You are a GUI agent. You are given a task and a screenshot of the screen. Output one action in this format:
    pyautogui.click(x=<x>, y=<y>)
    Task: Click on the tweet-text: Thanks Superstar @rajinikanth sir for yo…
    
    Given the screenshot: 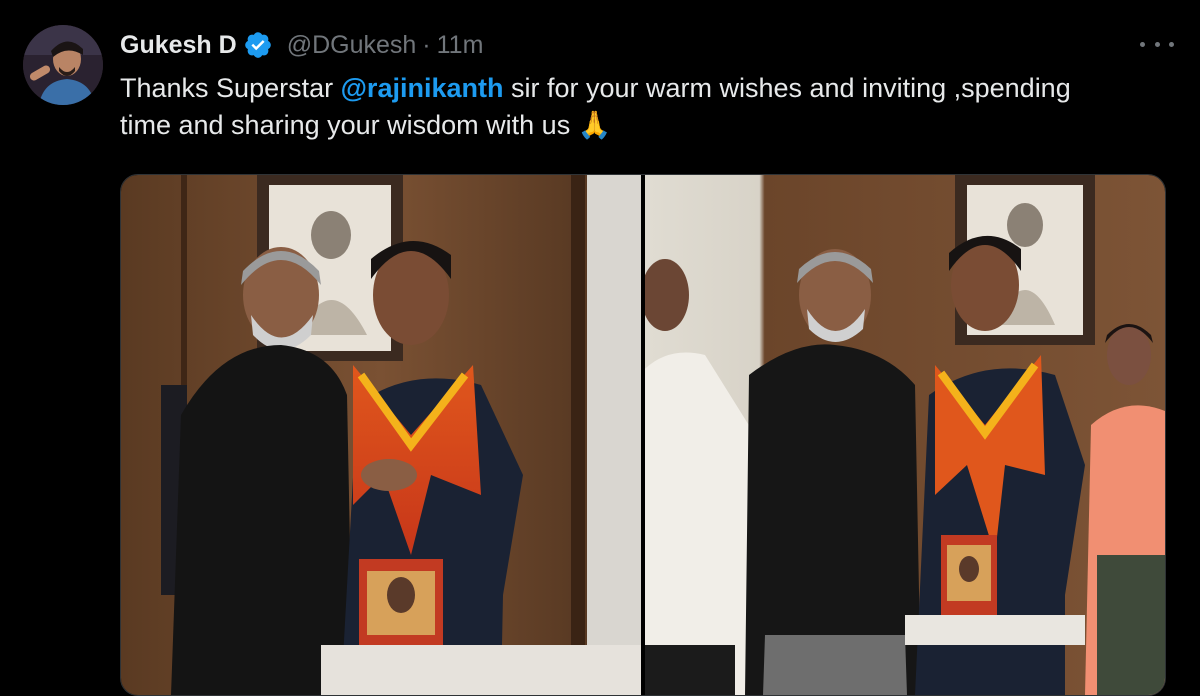 What is the action you would take?
    pyautogui.click(x=620, y=107)
    